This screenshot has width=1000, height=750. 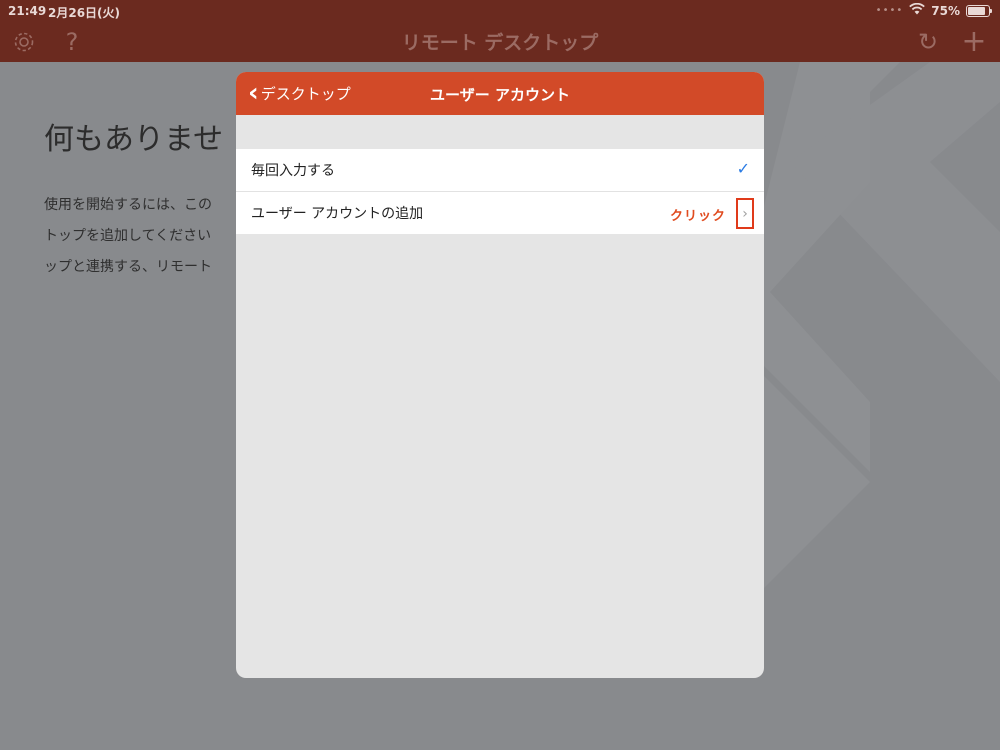 I want to click on empty-description: 使用を開始するには、この トップを追加してください ップと連携する、リモート, so click(x=128, y=236).